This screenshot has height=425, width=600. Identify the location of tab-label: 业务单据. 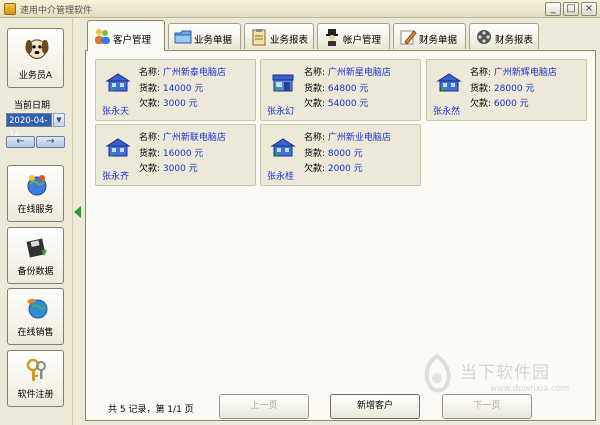
(213, 40).